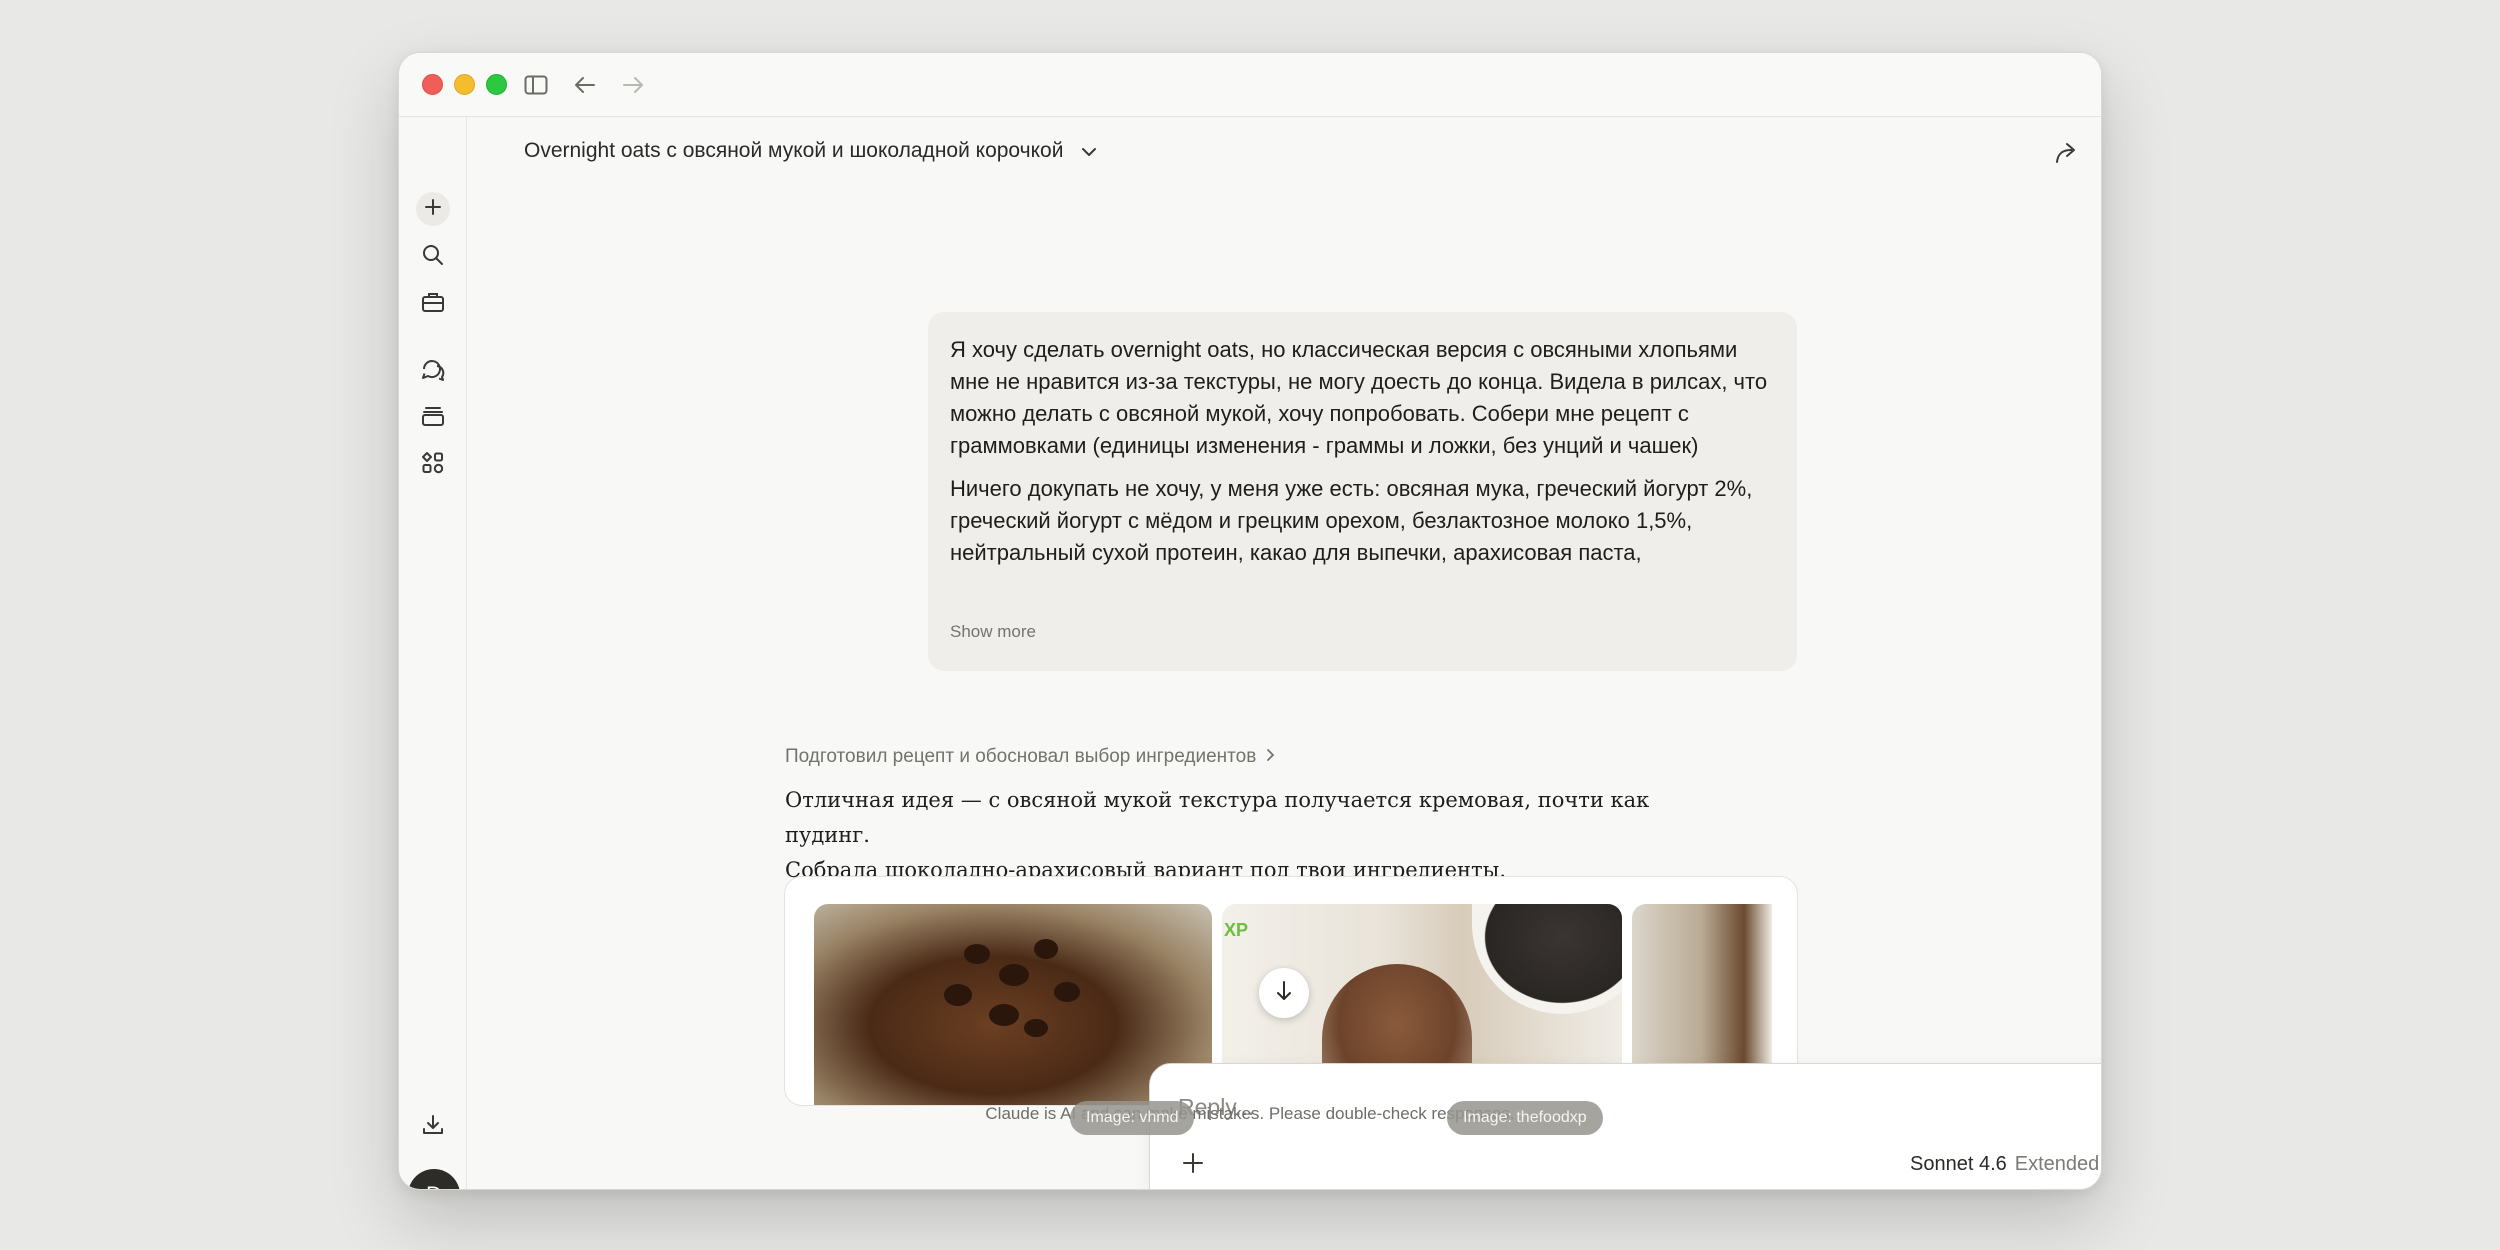  I want to click on chats-button, so click(433, 371).